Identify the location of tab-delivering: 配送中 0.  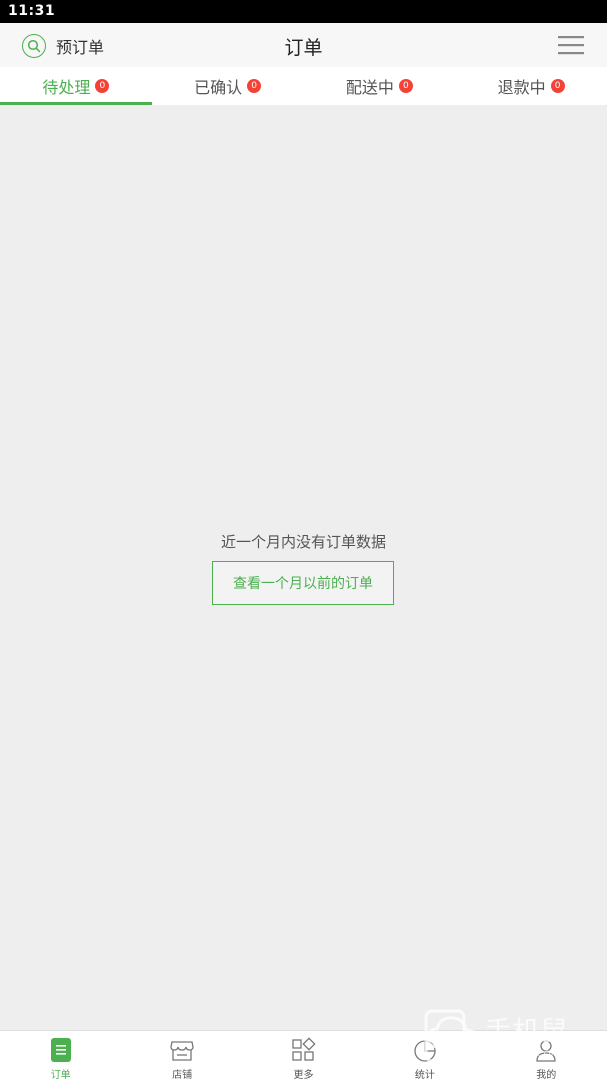
(380, 86).